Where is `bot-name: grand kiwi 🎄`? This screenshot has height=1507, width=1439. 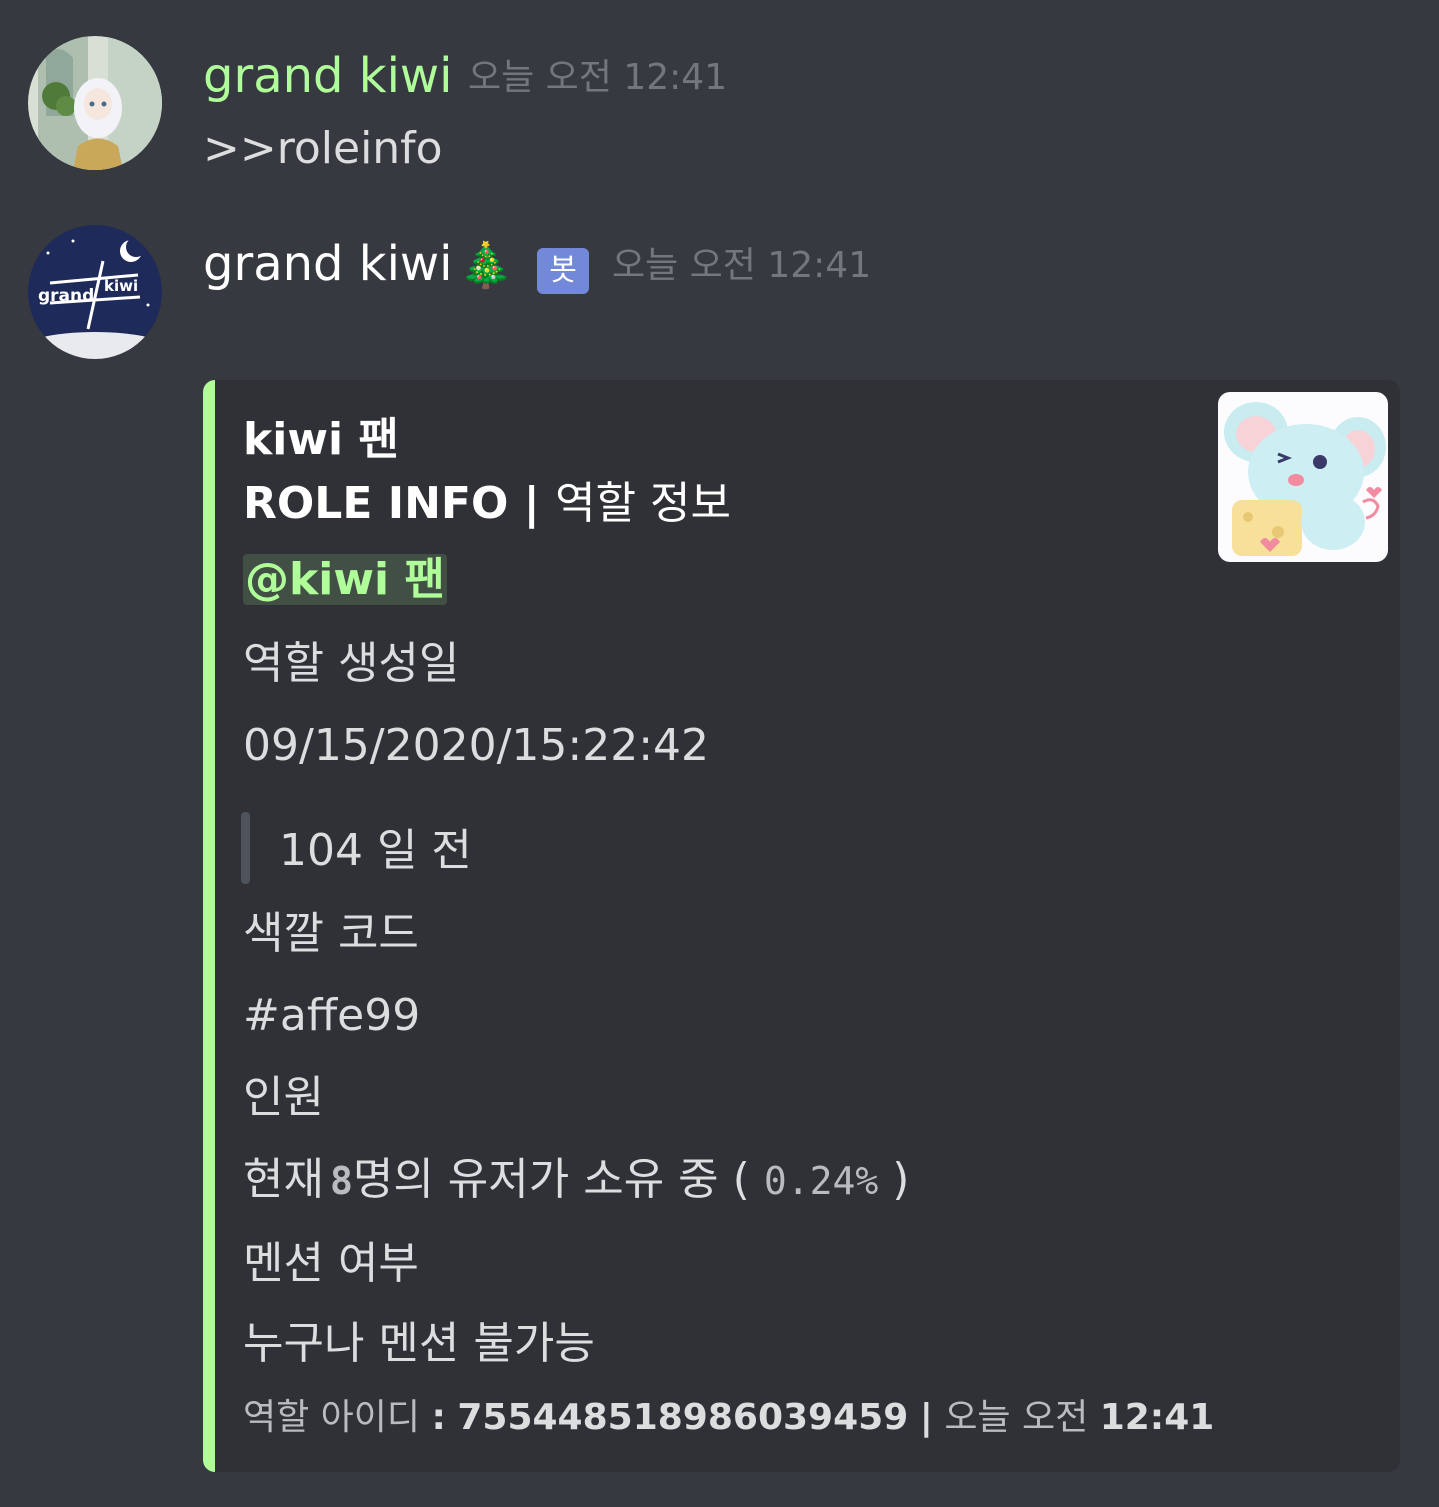
bot-name: grand kiwi 🎄 is located at coordinates (358, 265).